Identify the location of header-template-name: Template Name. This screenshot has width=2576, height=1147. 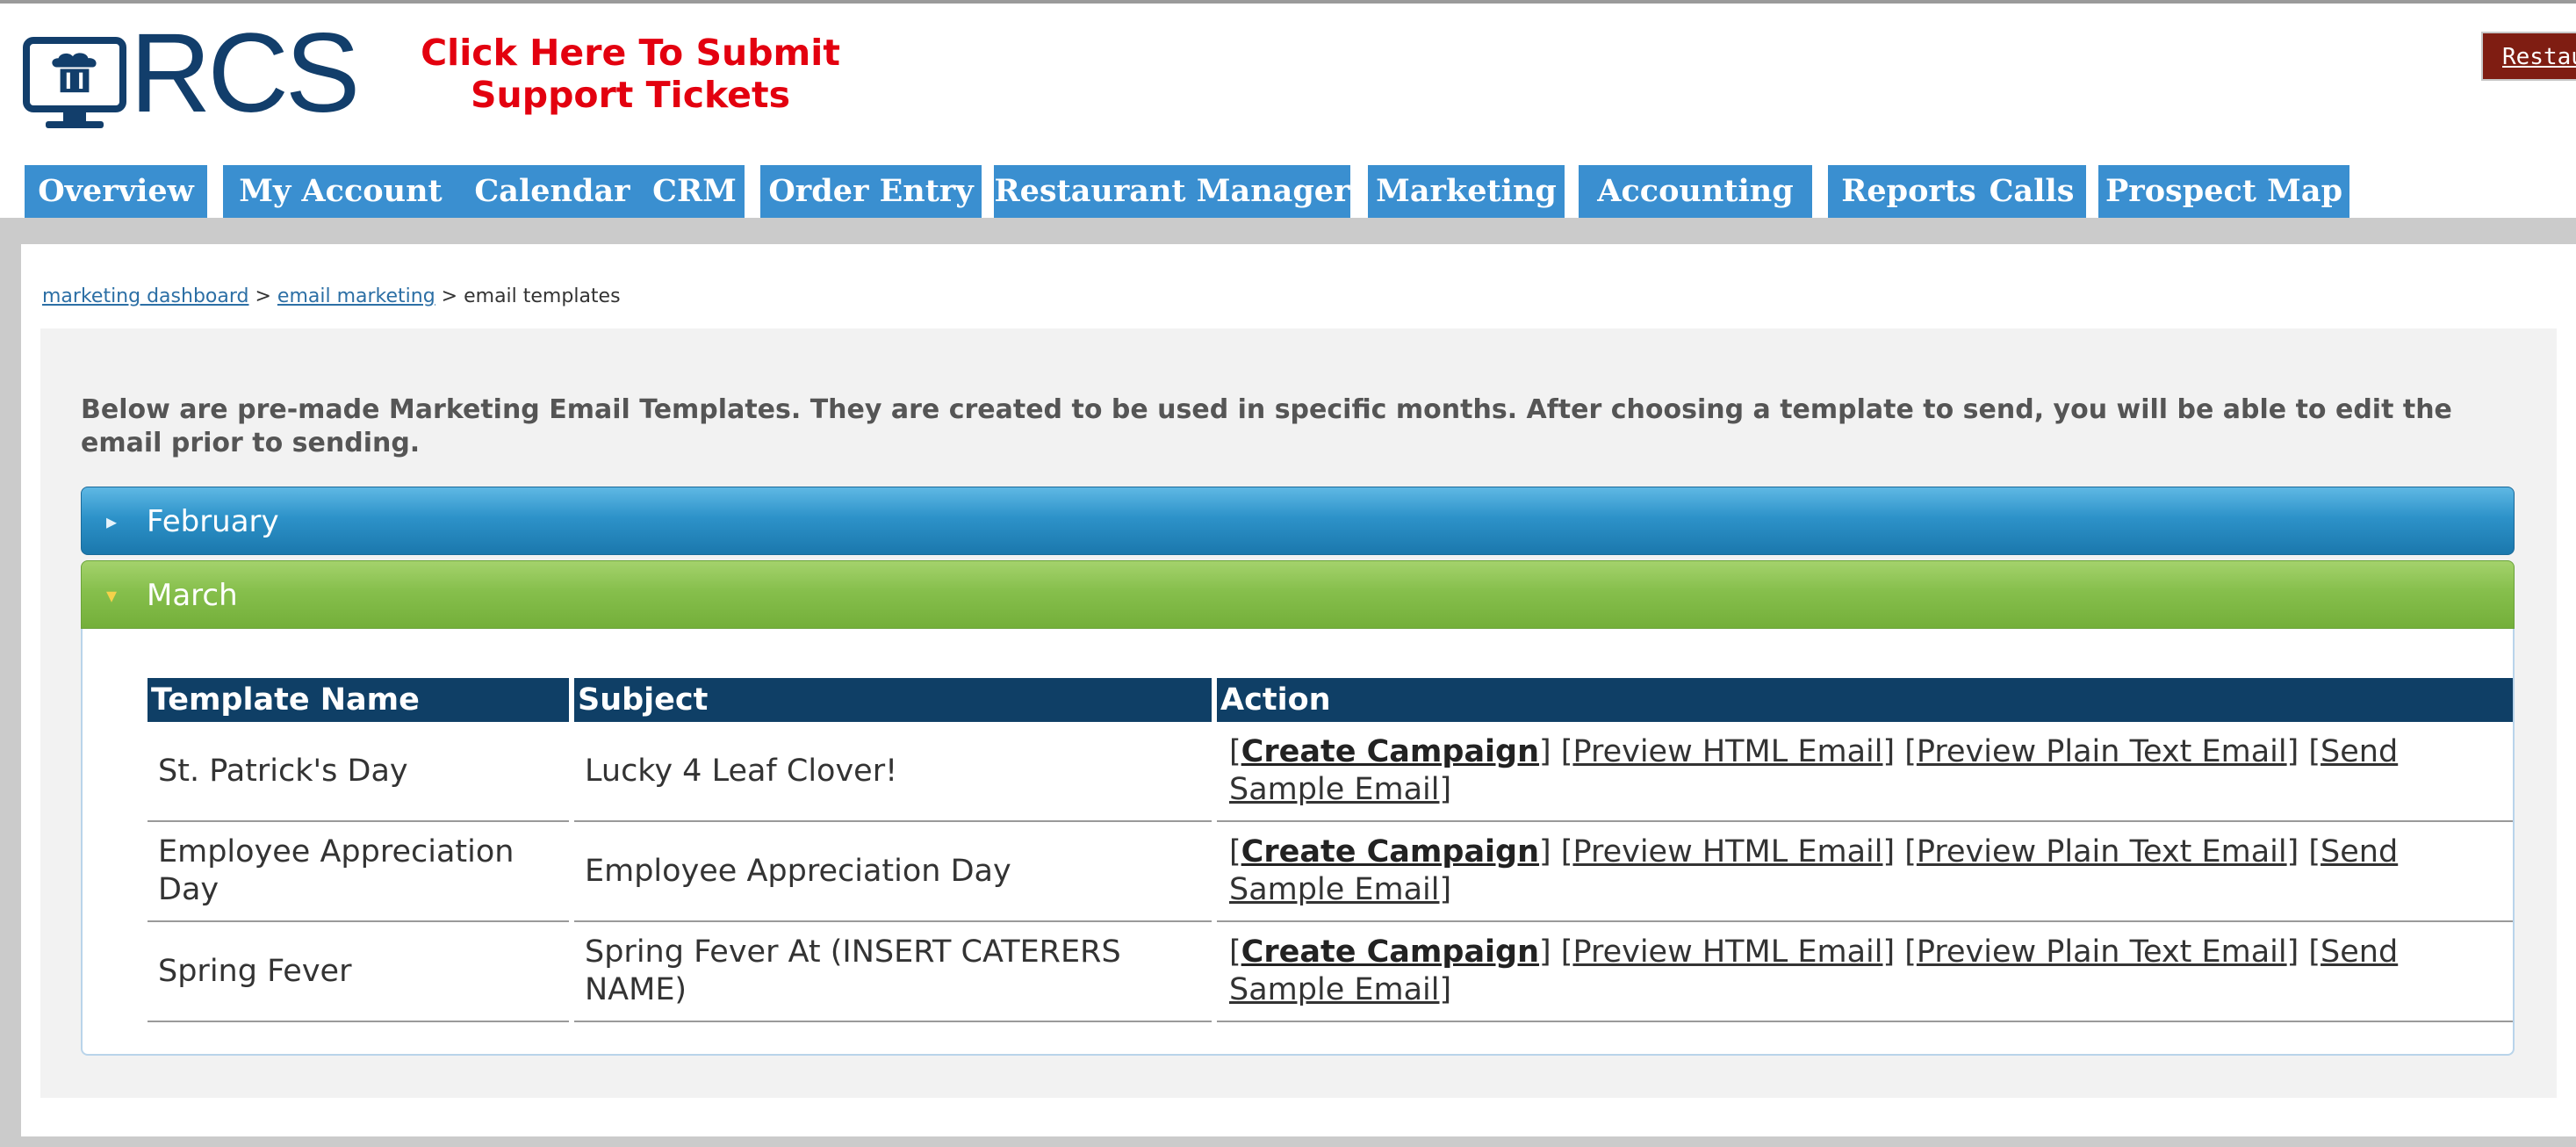
(358, 700).